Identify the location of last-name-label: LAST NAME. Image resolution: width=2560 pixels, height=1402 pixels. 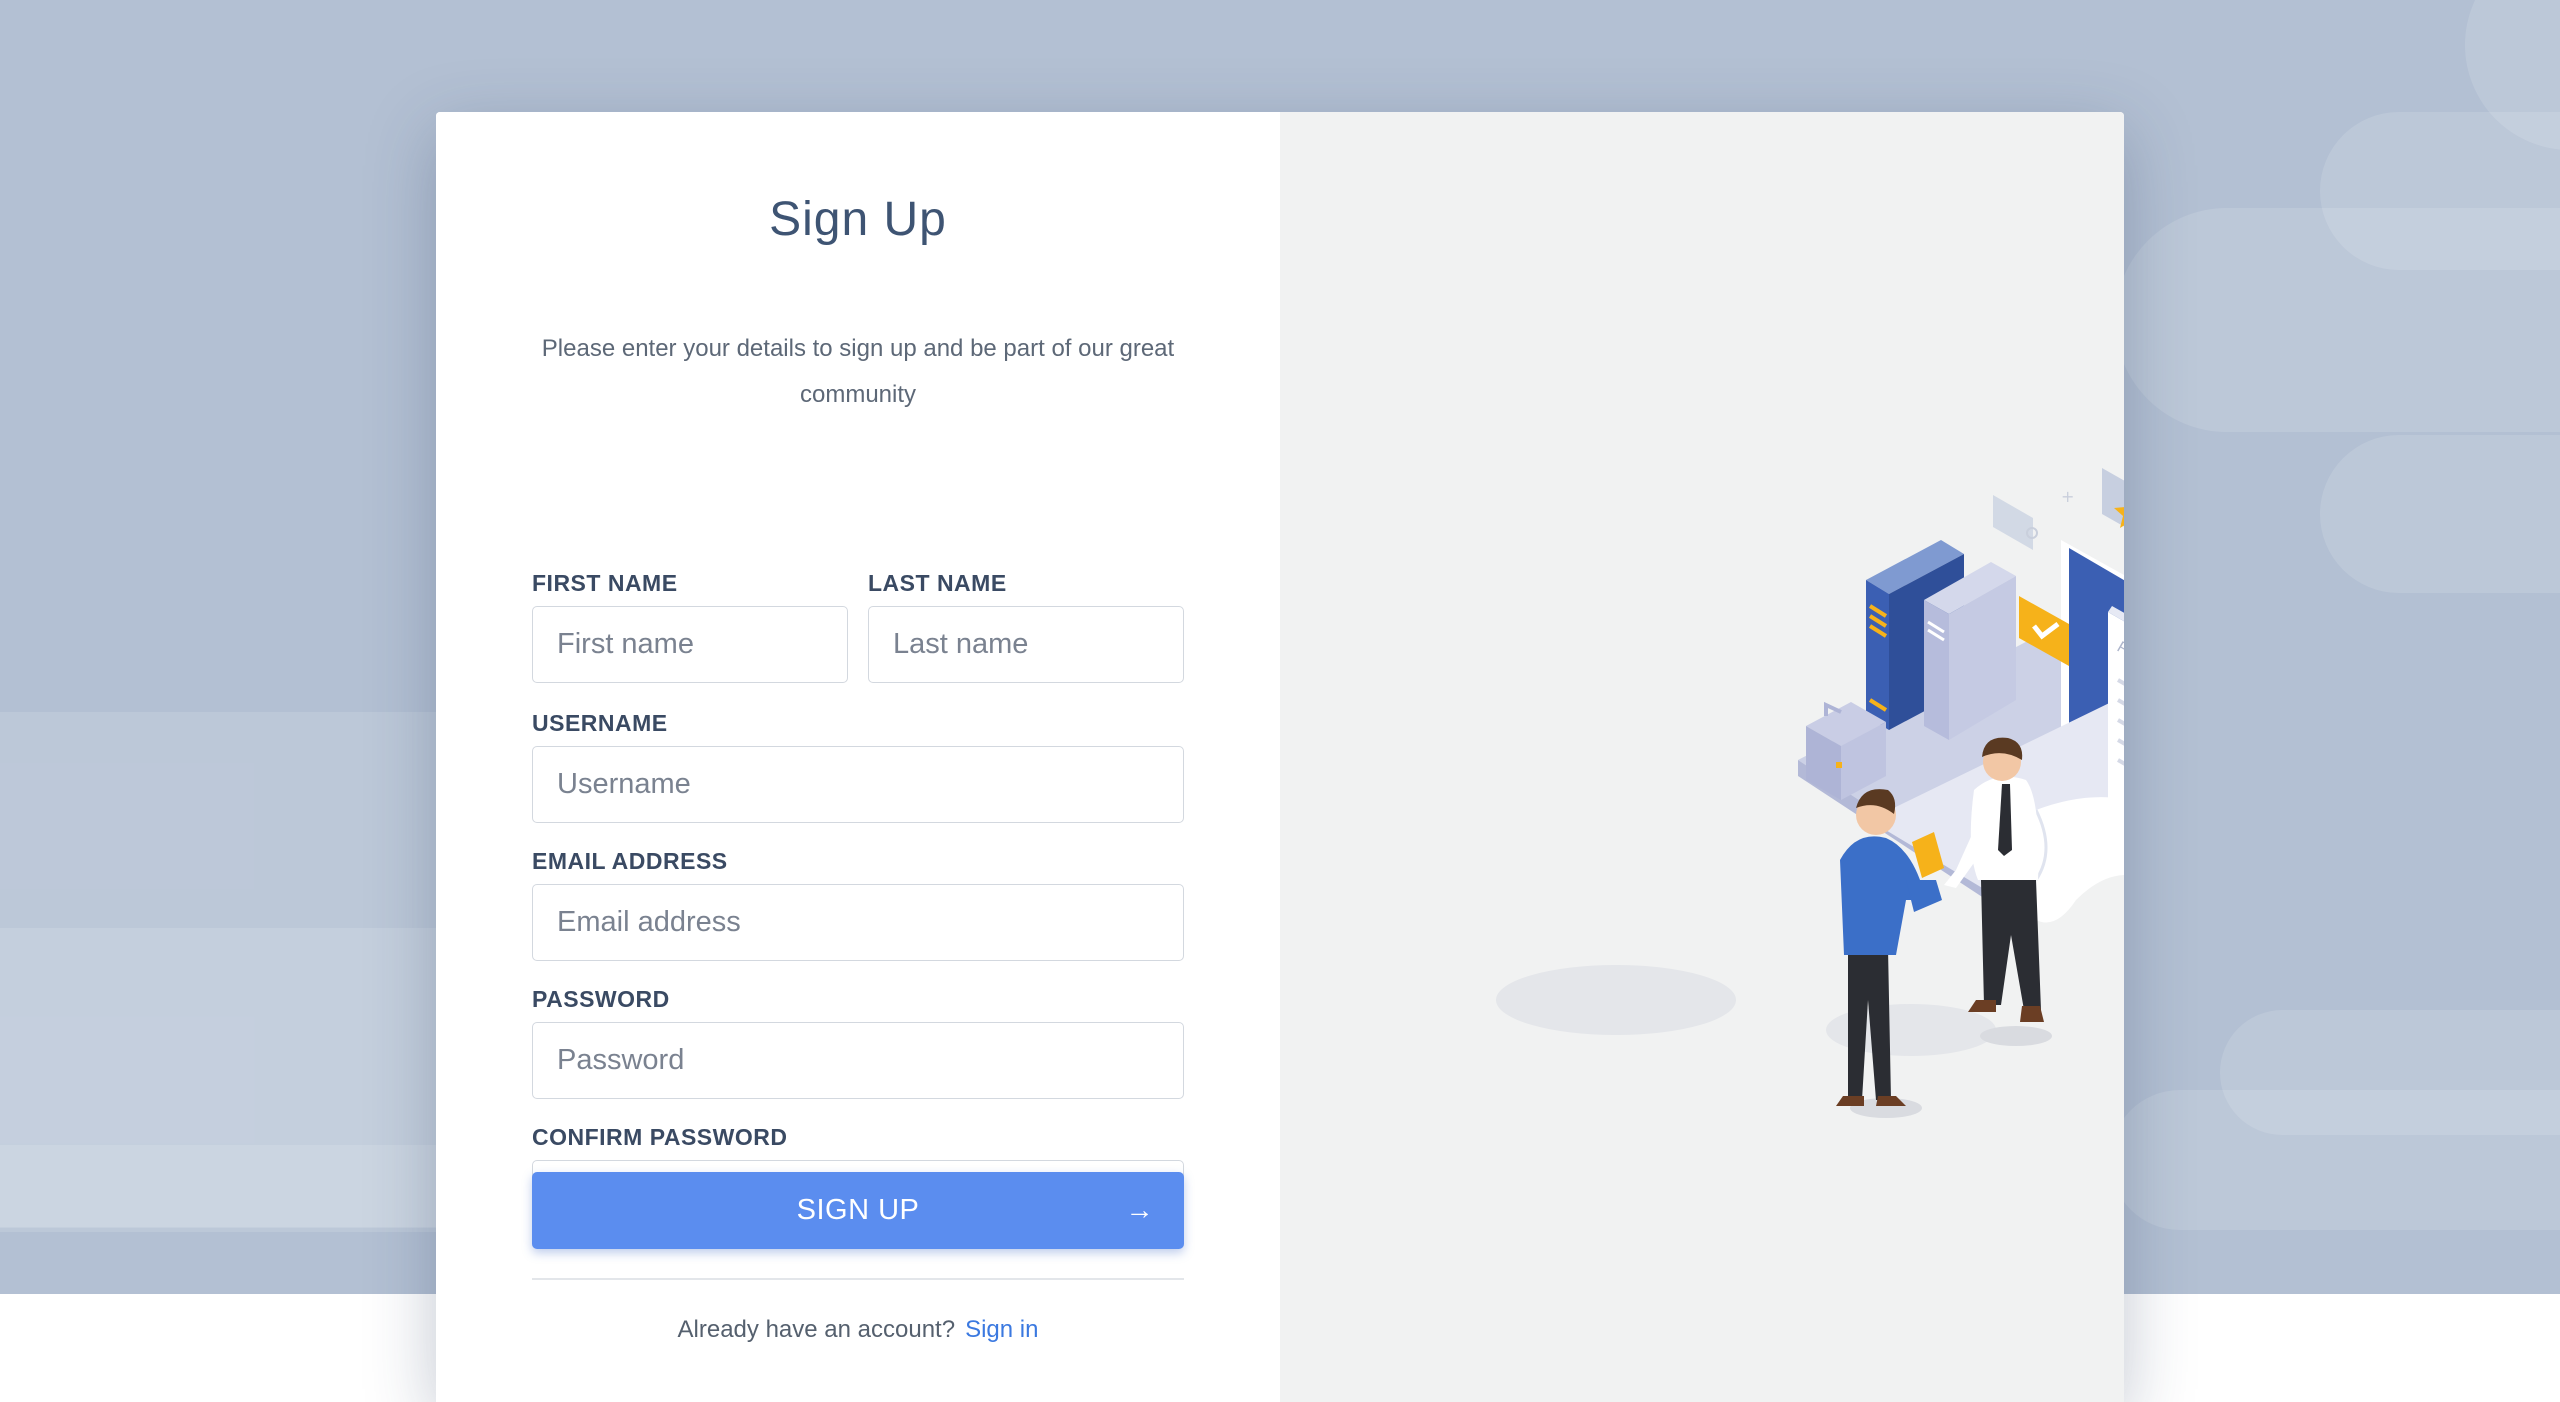
(937, 583).